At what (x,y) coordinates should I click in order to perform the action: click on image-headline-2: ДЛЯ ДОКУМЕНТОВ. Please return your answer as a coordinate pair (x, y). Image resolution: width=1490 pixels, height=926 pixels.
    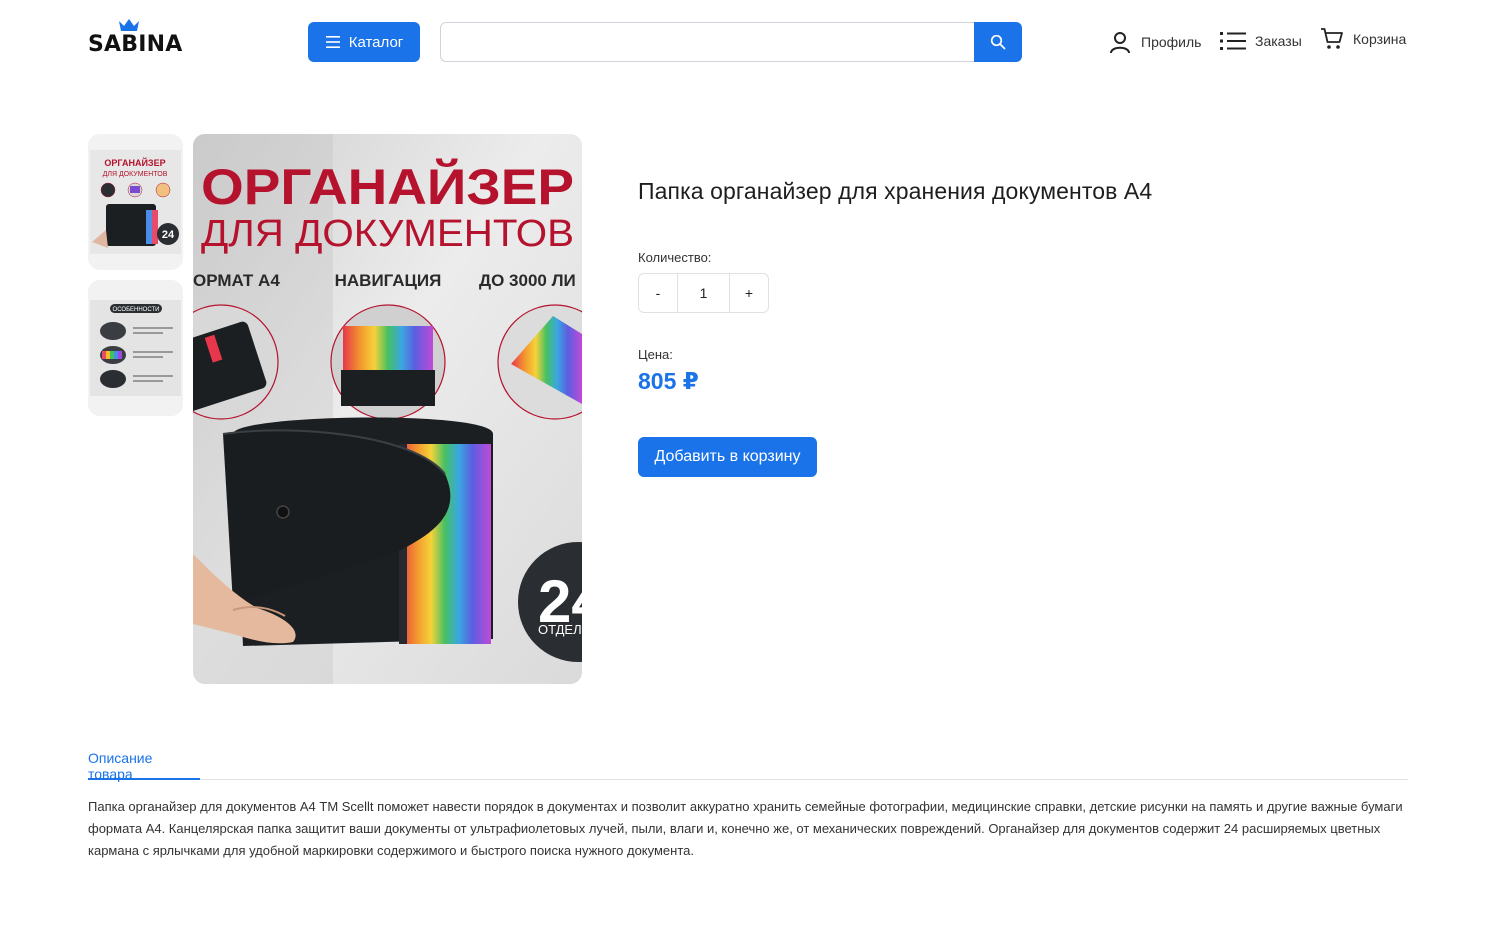
    Looking at the image, I should click on (387, 234).